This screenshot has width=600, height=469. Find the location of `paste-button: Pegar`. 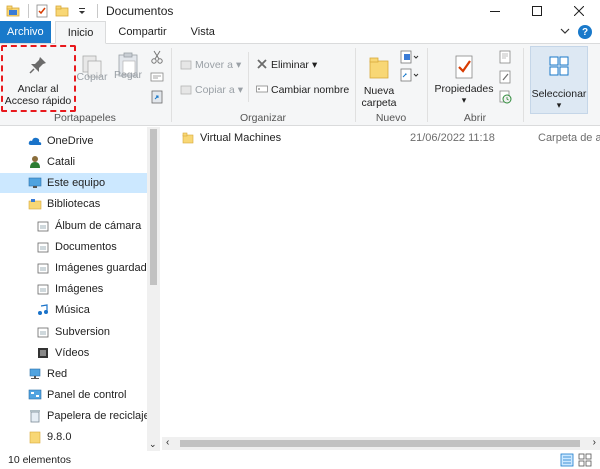

paste-button: Pegar is located at coordinates (128, 63).